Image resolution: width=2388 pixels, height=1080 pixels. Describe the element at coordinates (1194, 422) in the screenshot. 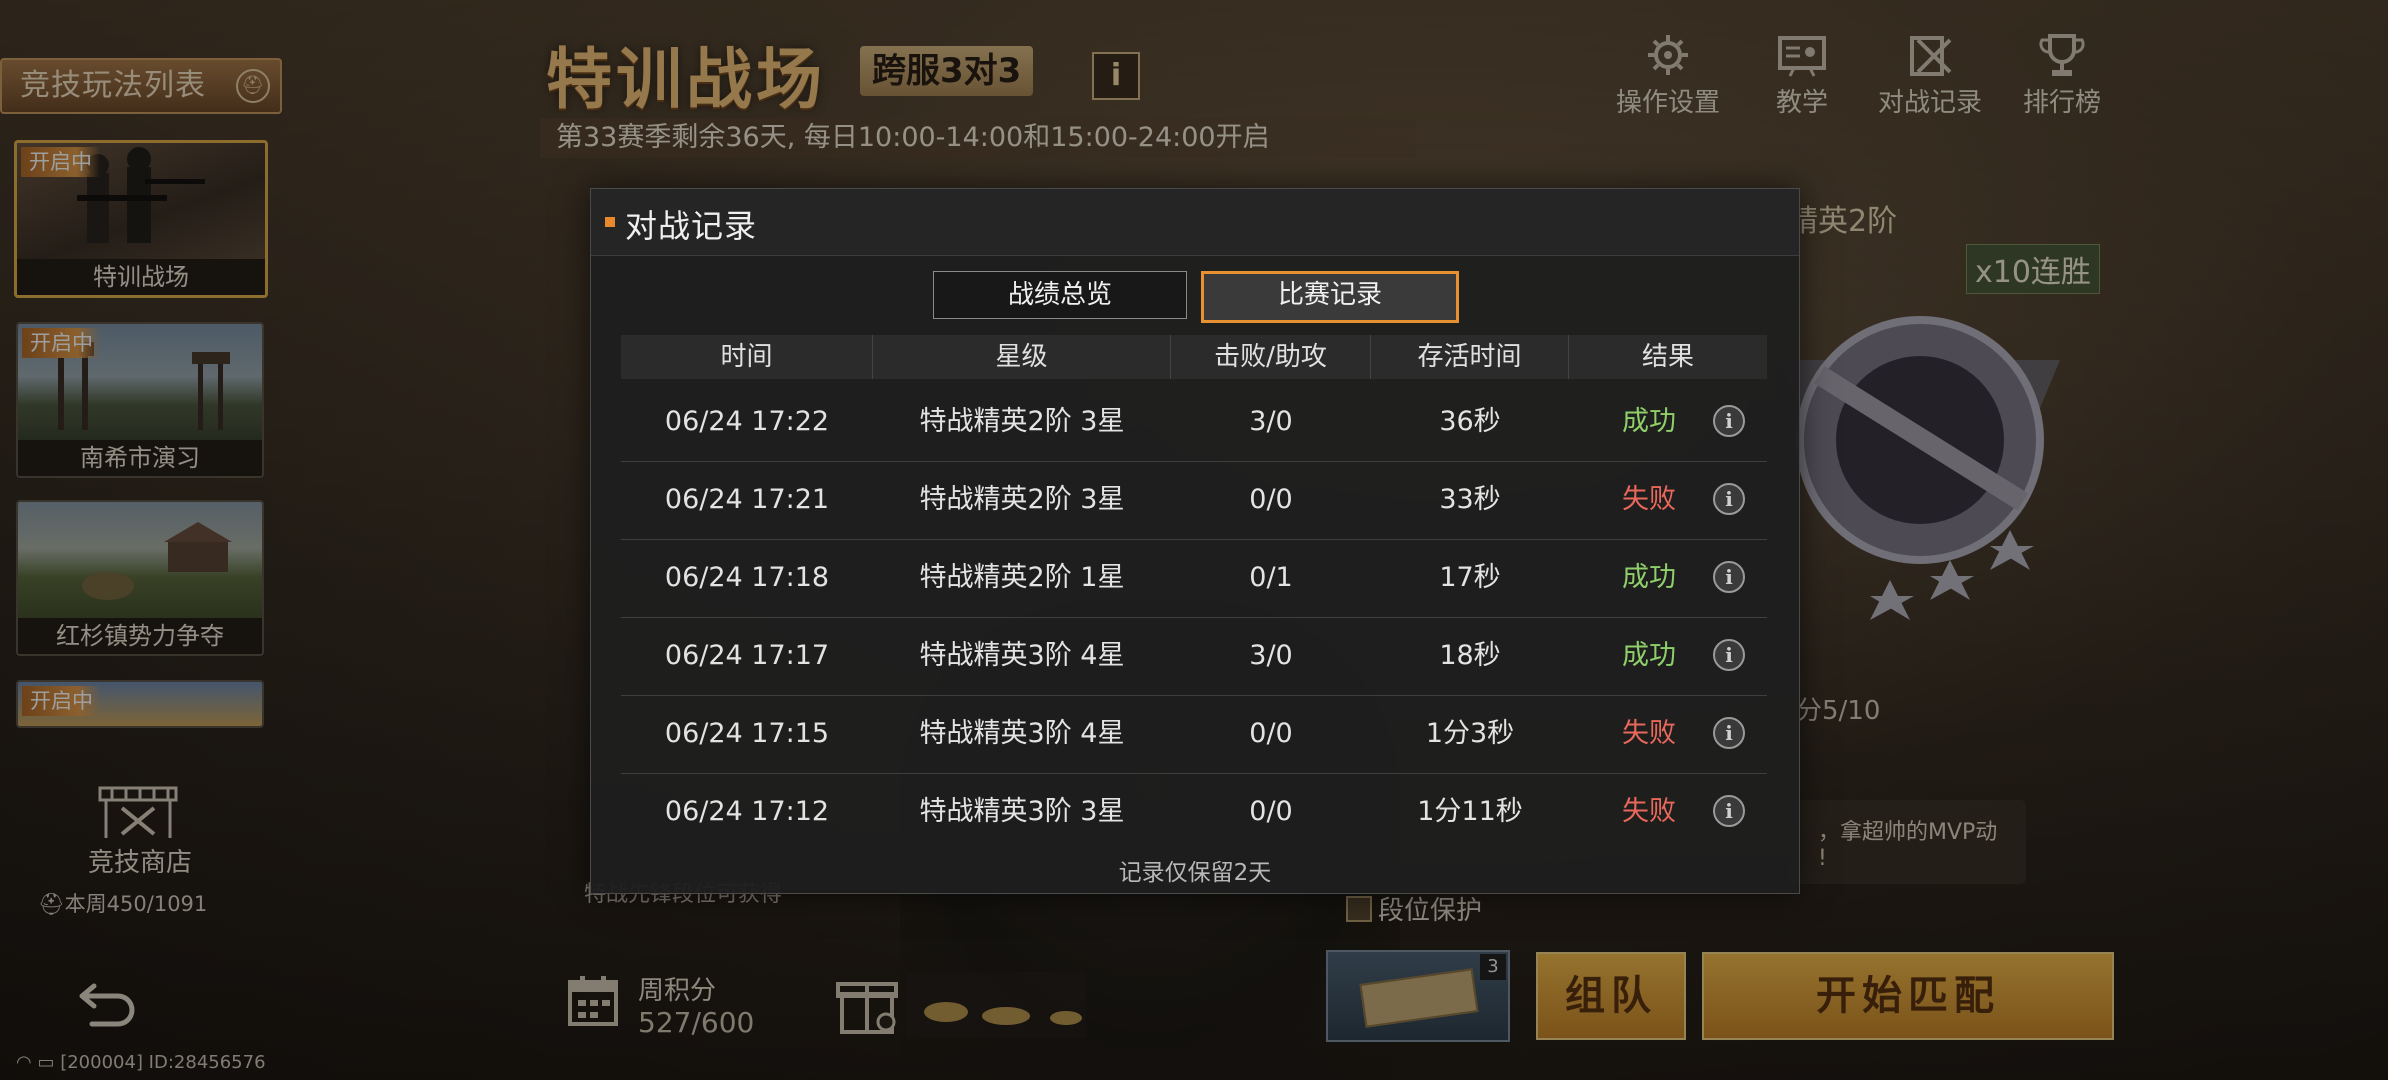

I see `table-row: 06/24 17:22 特战精英2阶 3星 3/0 36秒 成功 i` at that location.